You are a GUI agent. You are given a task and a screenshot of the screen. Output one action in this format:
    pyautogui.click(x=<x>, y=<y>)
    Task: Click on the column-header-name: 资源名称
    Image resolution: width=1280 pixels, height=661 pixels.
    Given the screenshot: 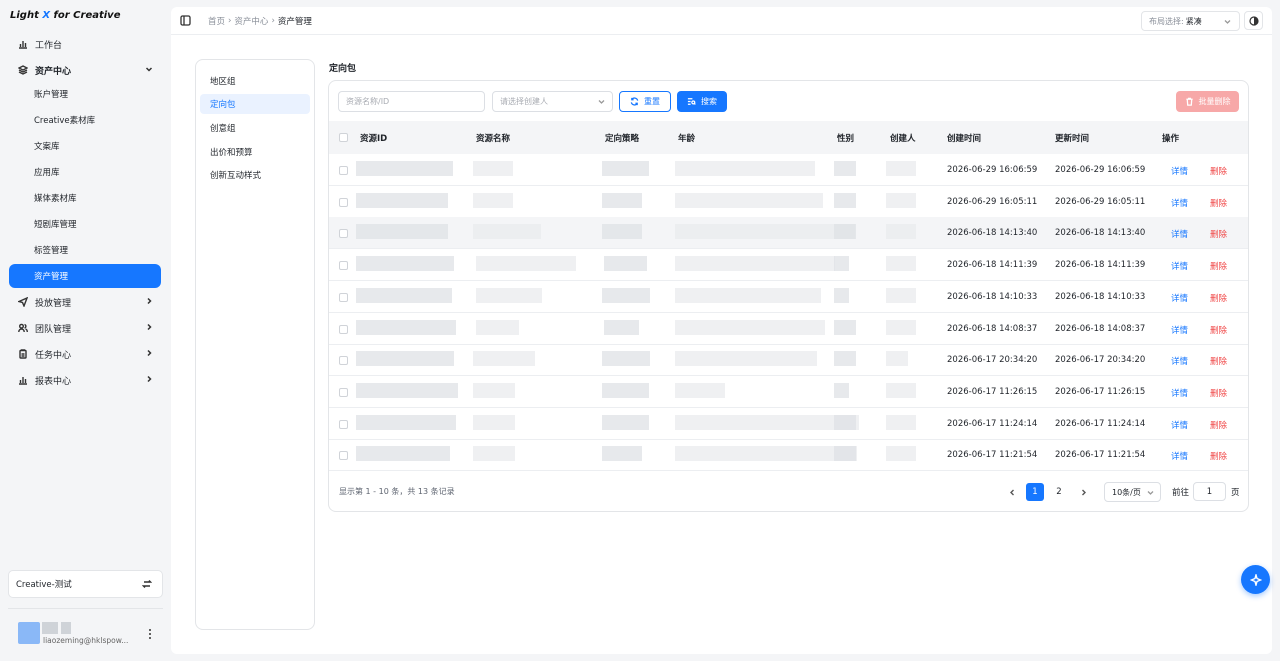 What is the action you would take?
    pyautogui.click(x=493, y=138)
    